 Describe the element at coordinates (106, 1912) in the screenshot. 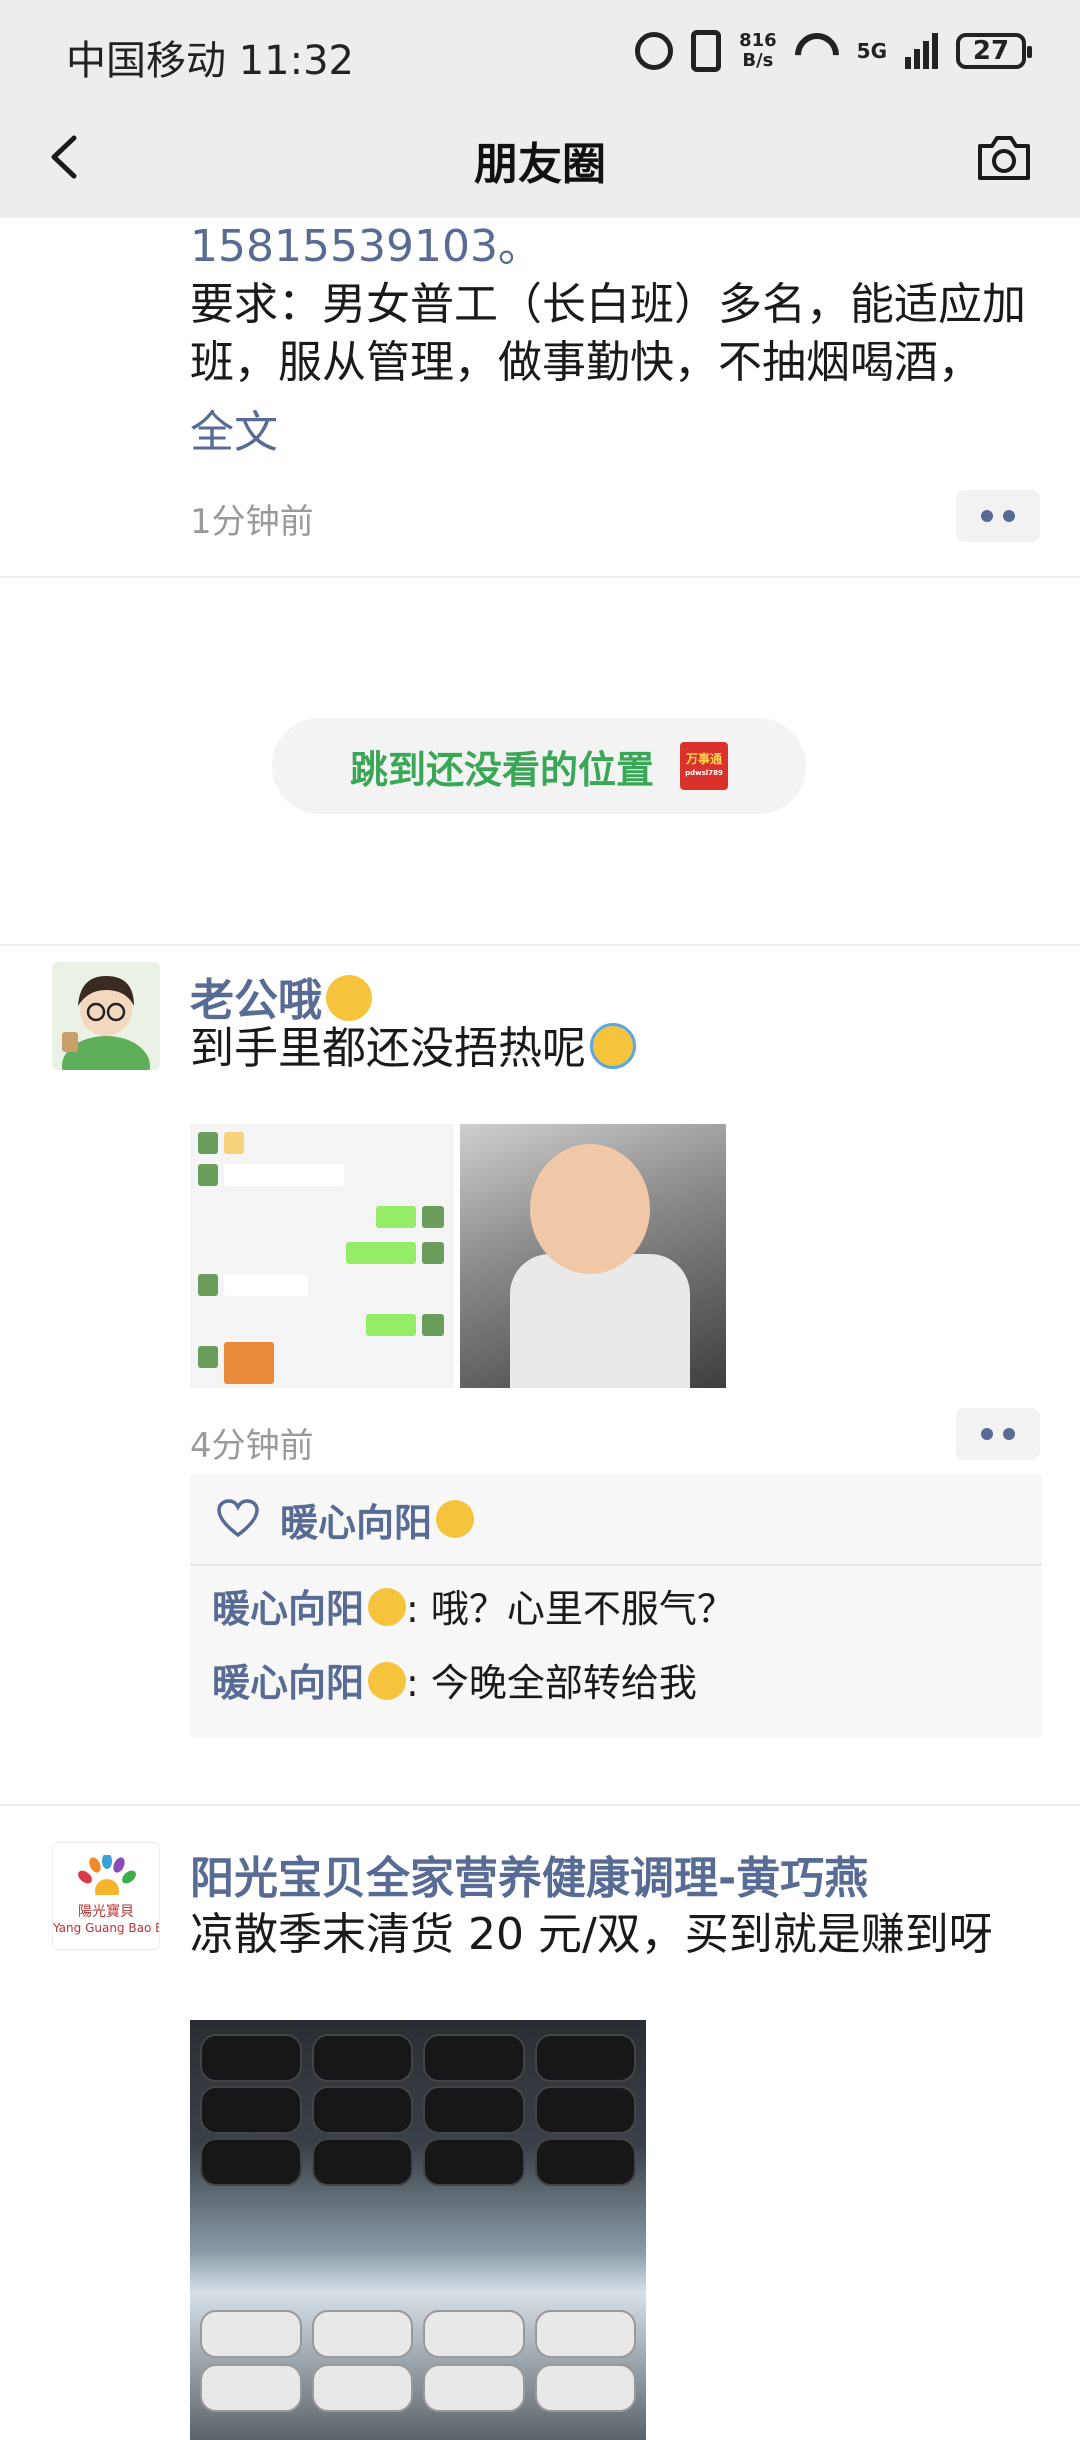

I see `avatar-logo-text: 陽光寶貝` at that location.